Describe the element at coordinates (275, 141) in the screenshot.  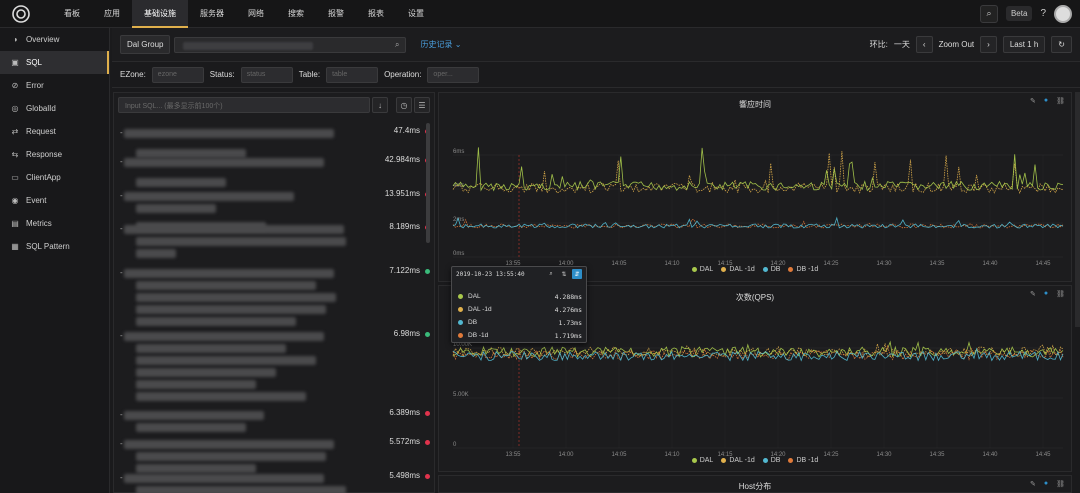
I see `list-item: - 47.4ms` at that location.